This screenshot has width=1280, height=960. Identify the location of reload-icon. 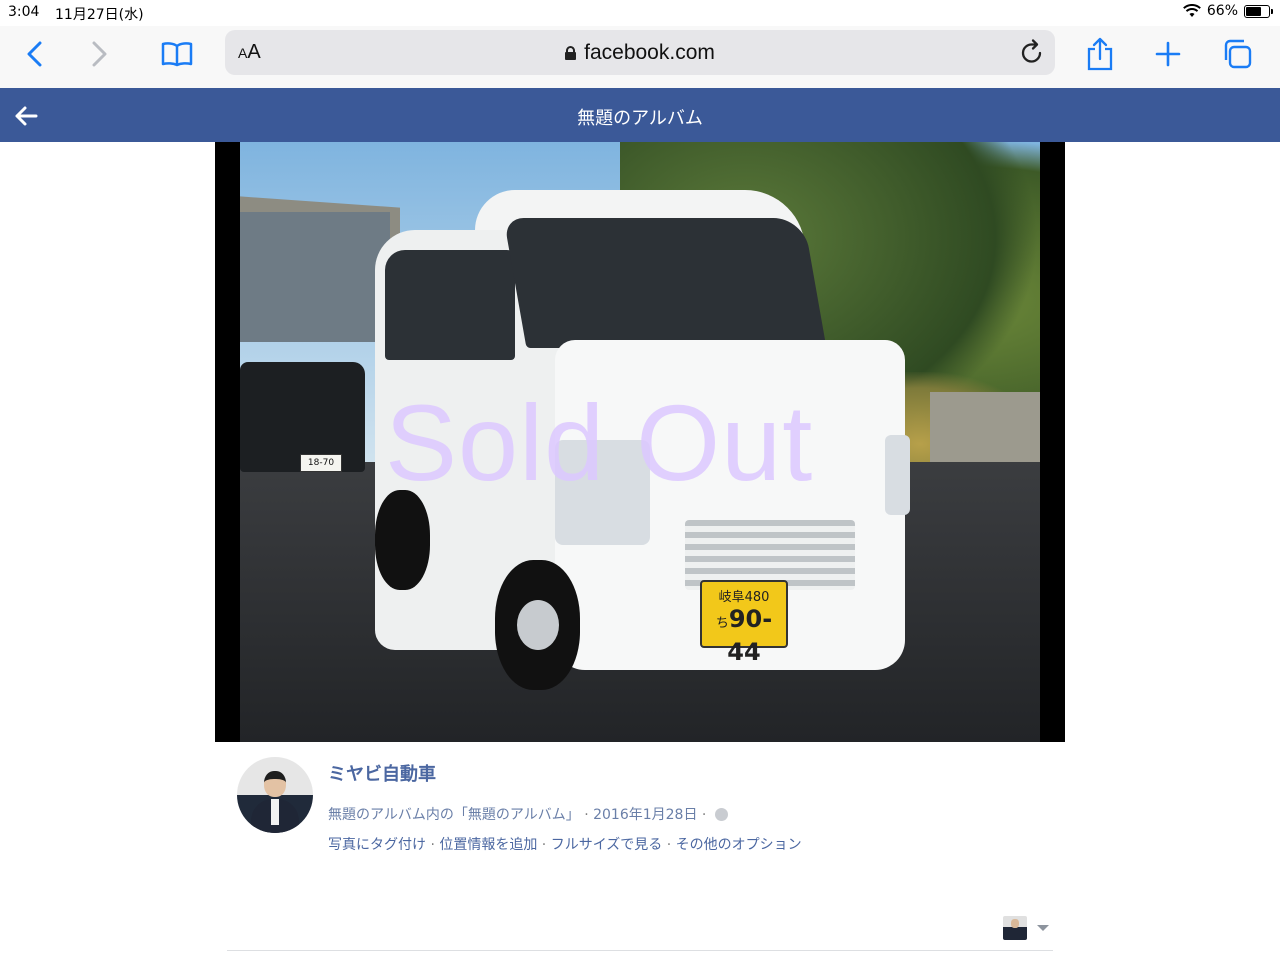
(1032, 52).